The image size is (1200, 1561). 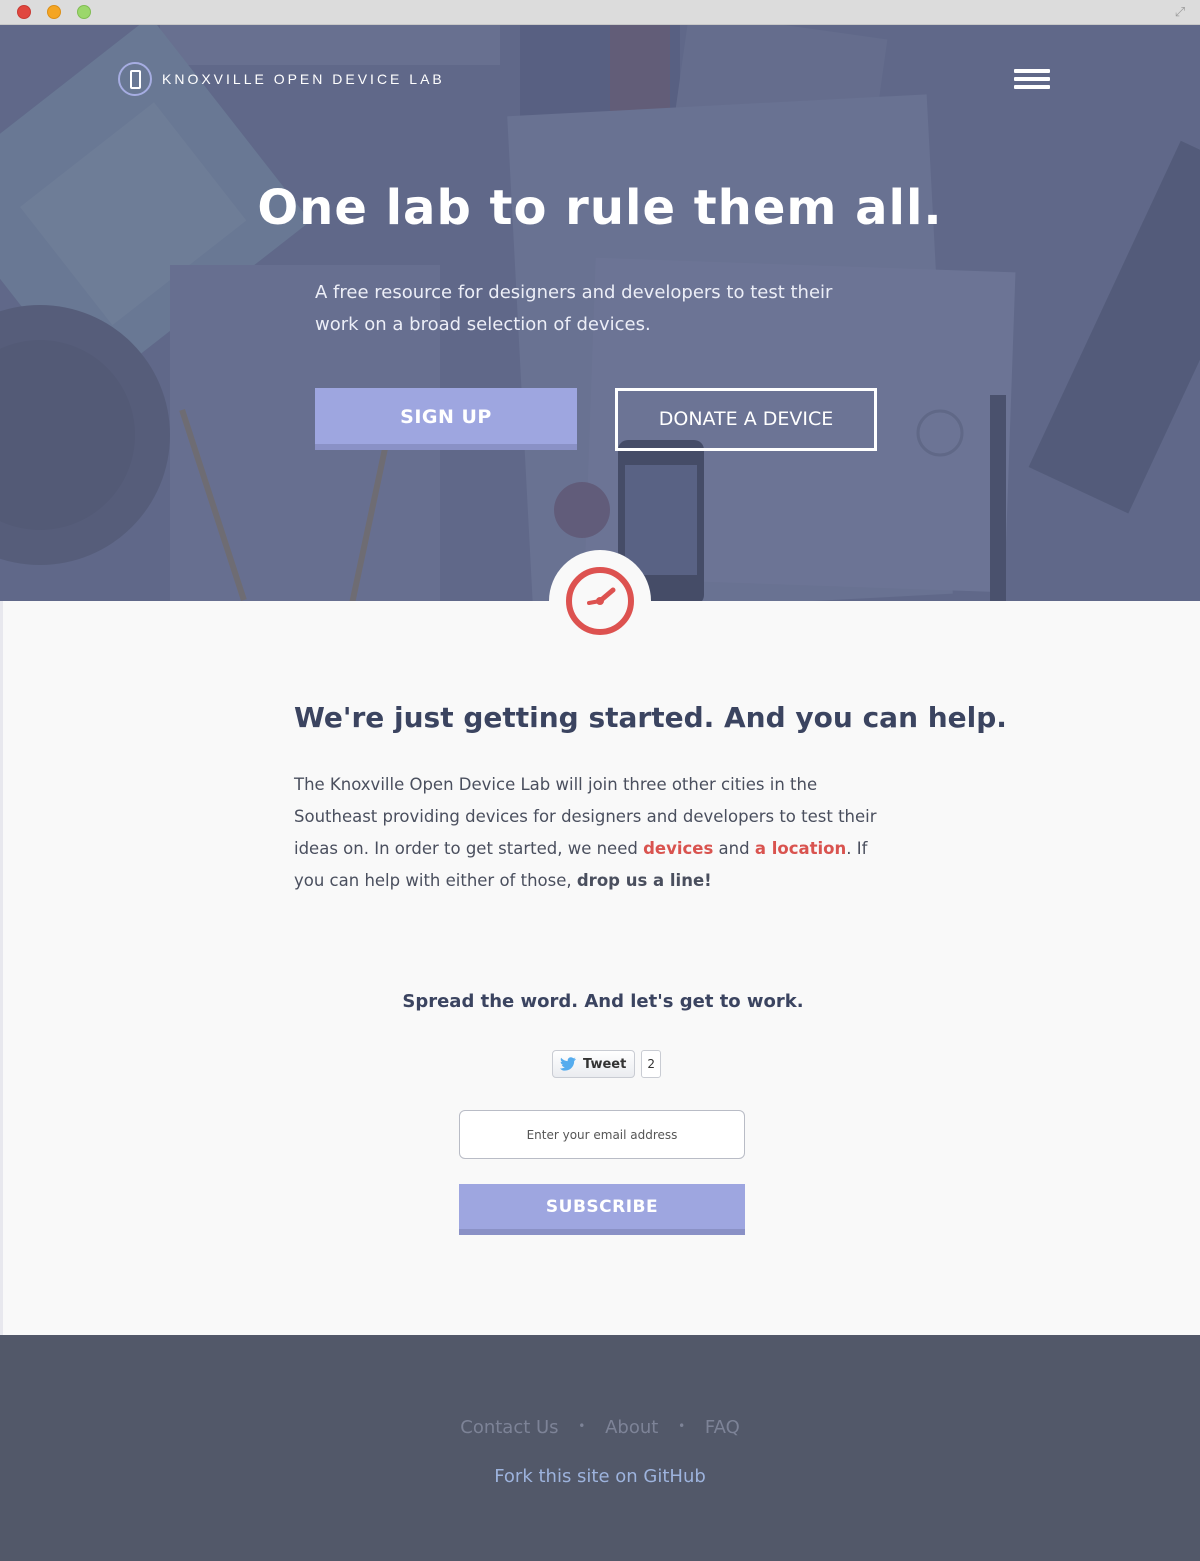 What do you see at coordinates (135, 79) in the screenshot?
I see `phone-icon` at bounding box center [135, 79].